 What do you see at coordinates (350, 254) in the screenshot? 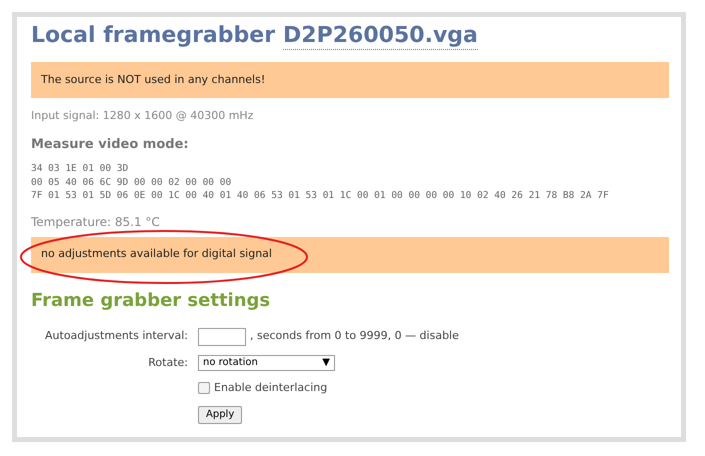
I see `info-banner: no adjustments available for digital signal` at bounding box center [350, 254].